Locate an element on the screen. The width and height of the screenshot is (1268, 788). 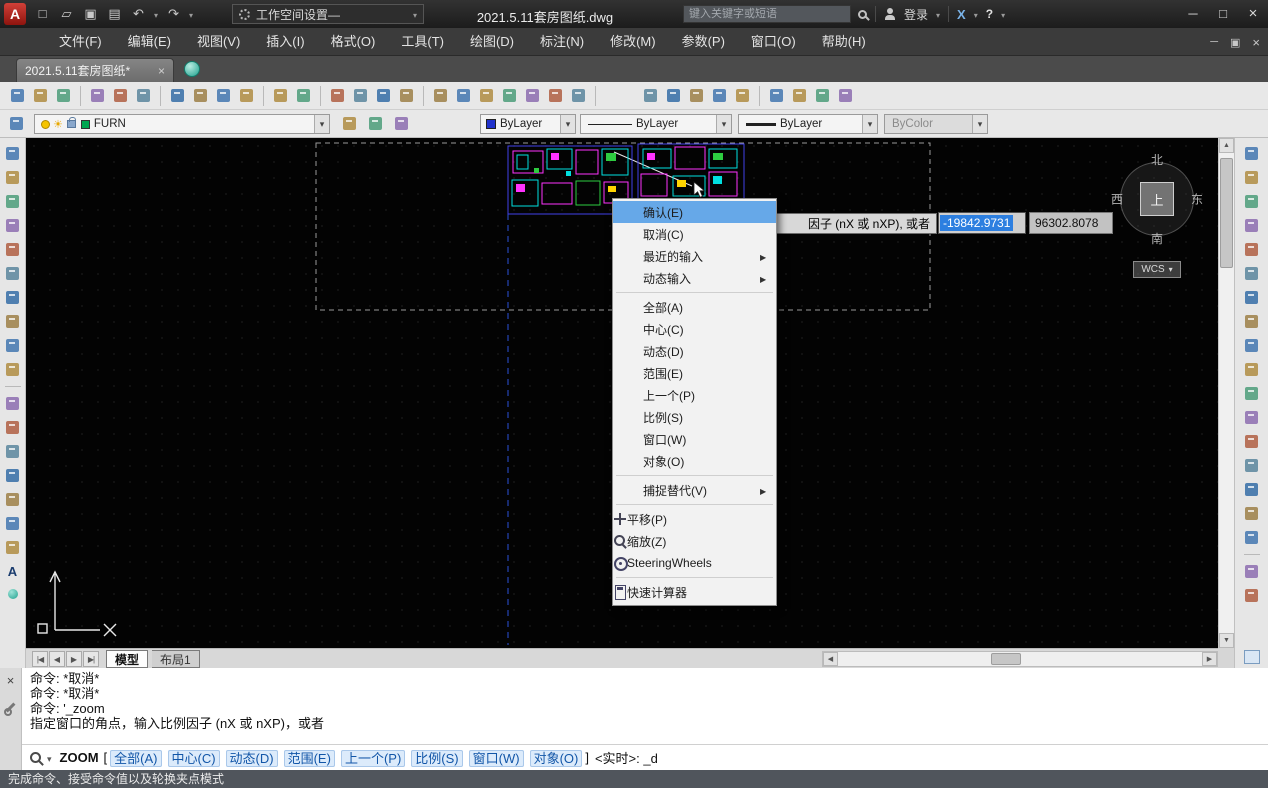
doc-restore-button is located at coordinates (1235, 42).